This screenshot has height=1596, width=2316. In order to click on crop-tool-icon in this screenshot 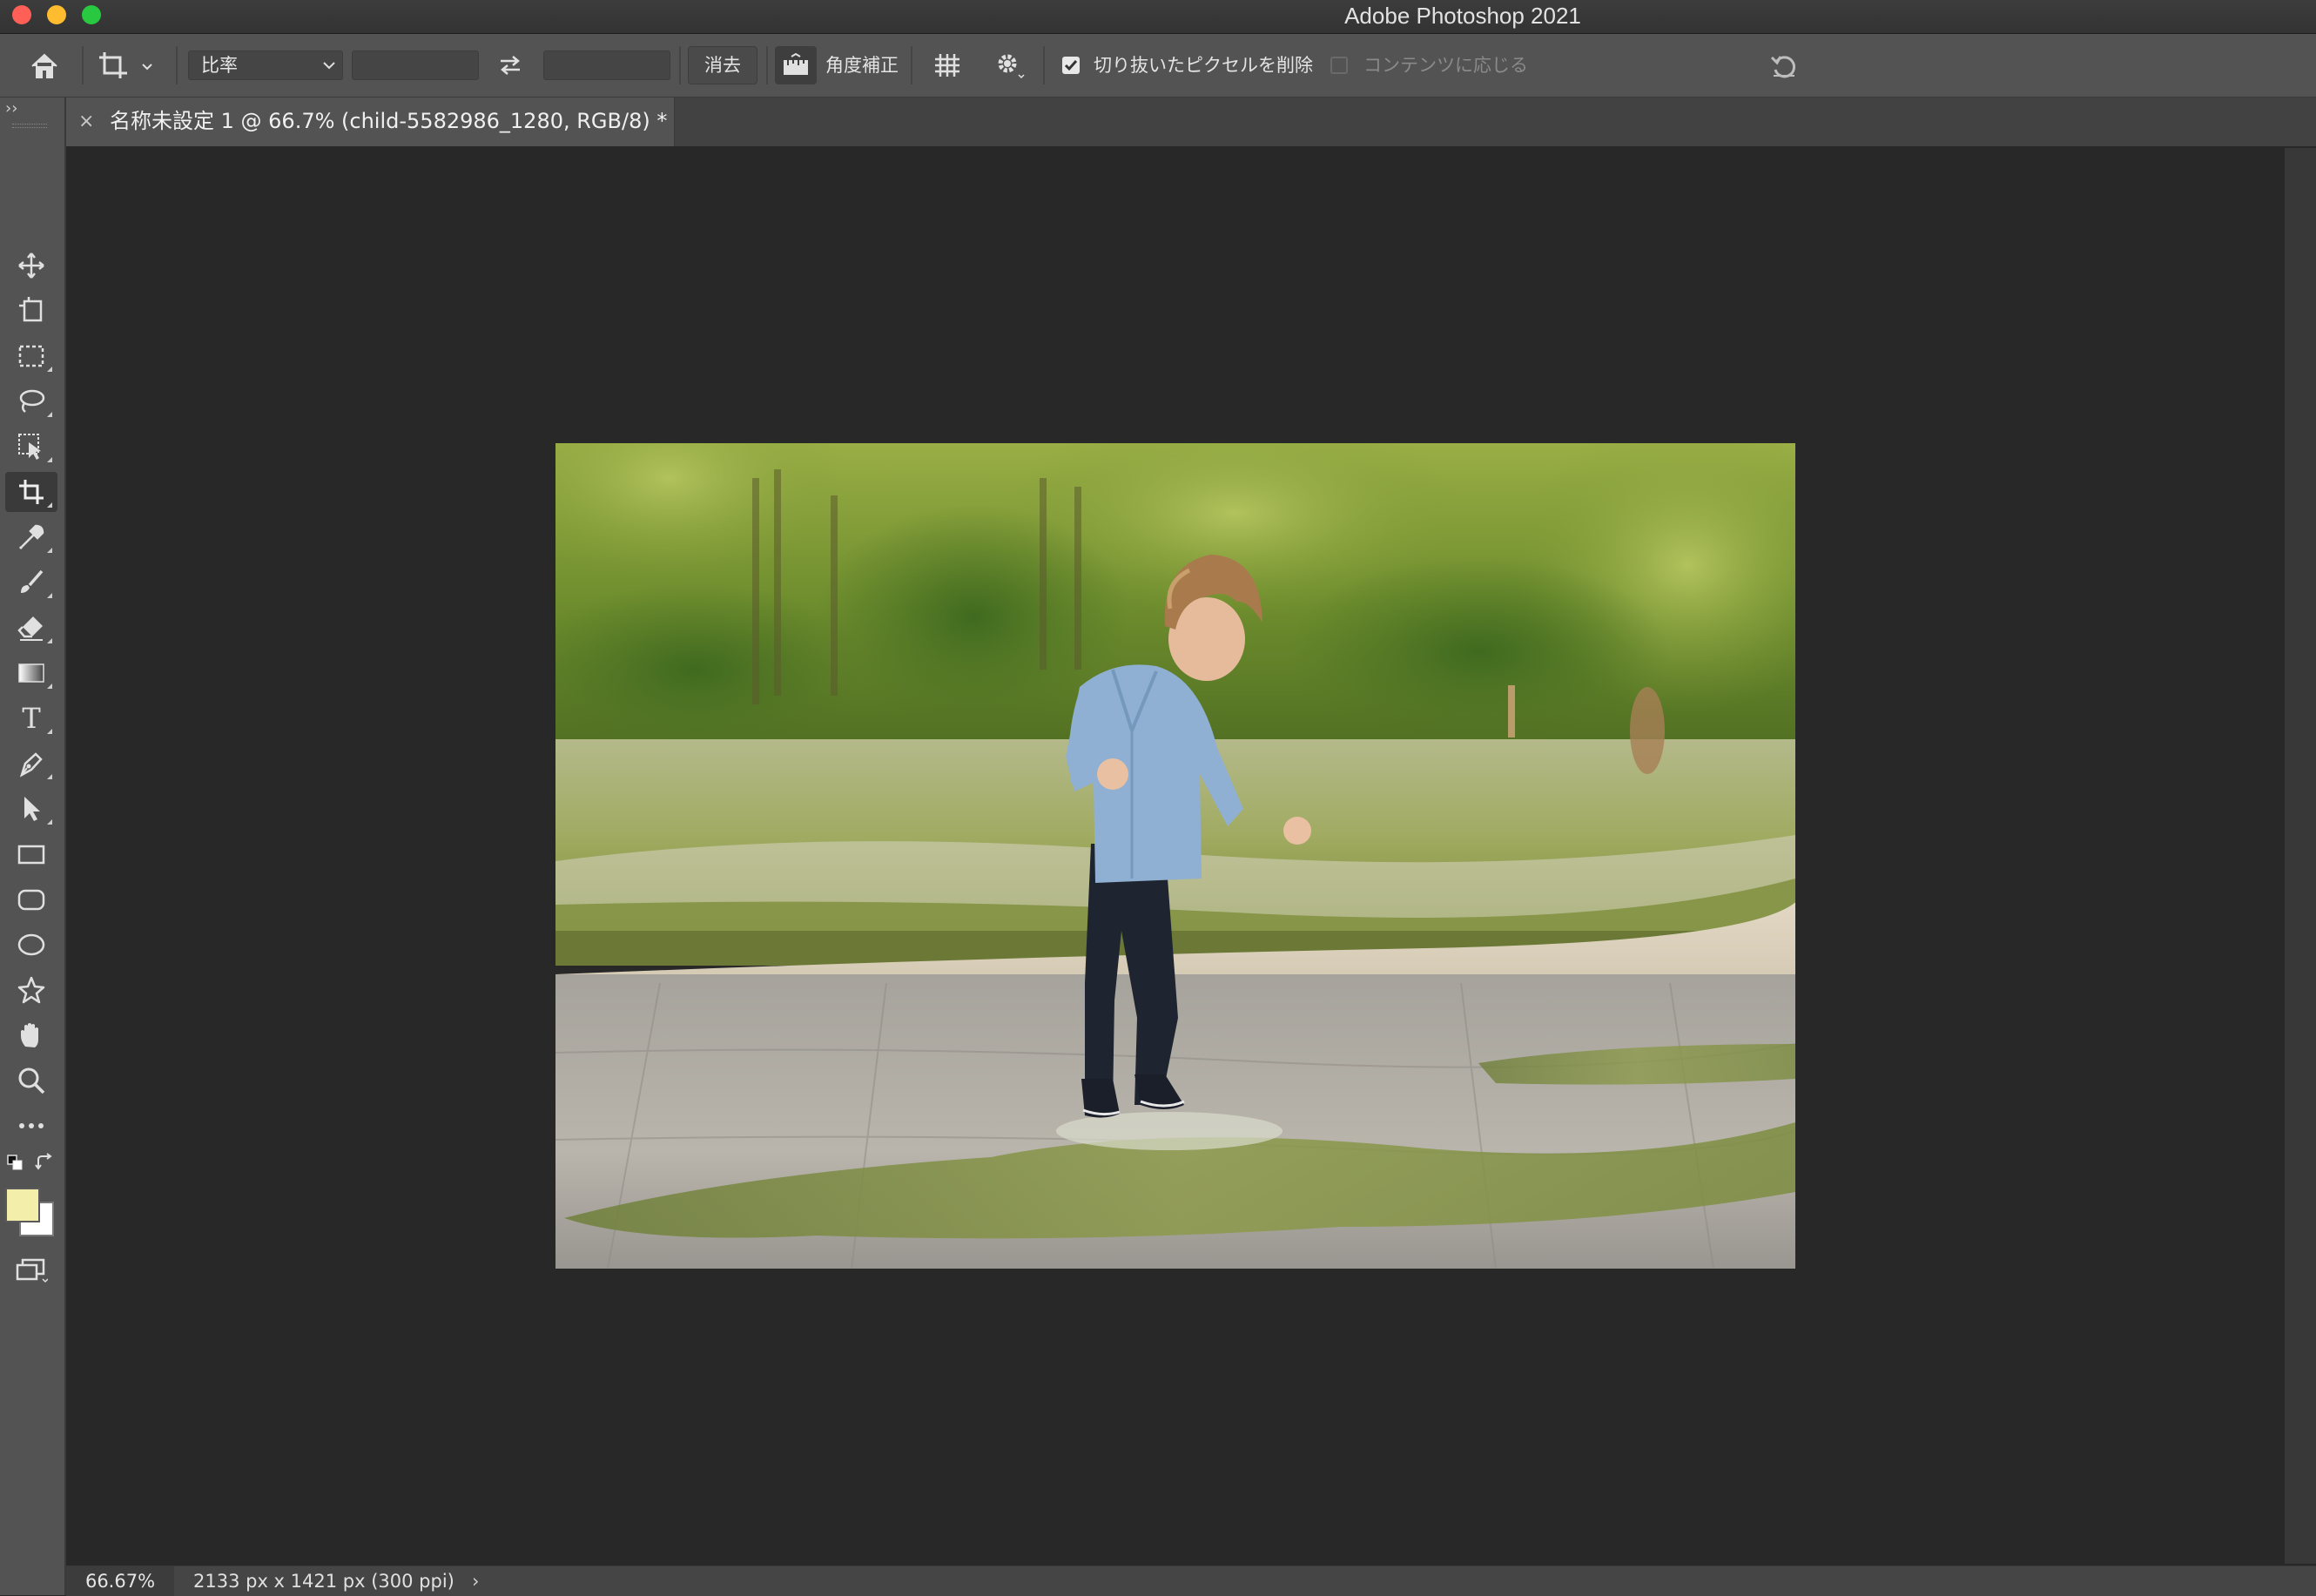, I will do `click(31, 492)`.